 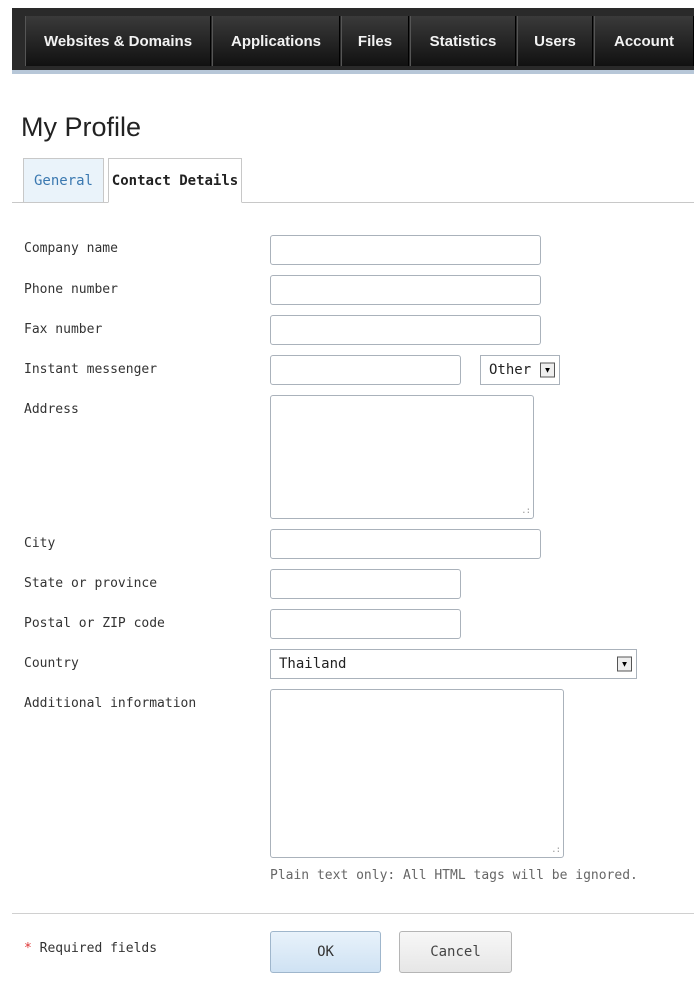 What do you see at coordinates (405, 330) in the screenshot?
I see `fax-number-input` at bounding box center [405, 330].